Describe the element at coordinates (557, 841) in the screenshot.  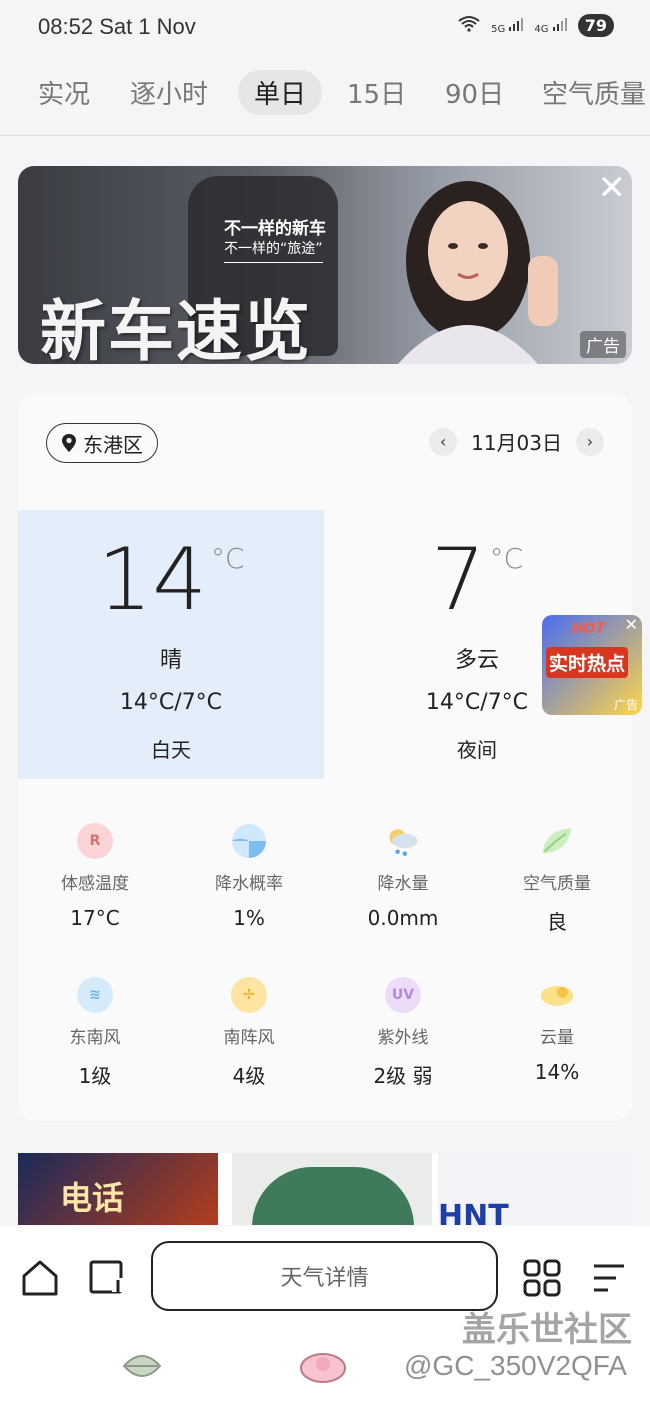
I see `leaf-icon` at that location.